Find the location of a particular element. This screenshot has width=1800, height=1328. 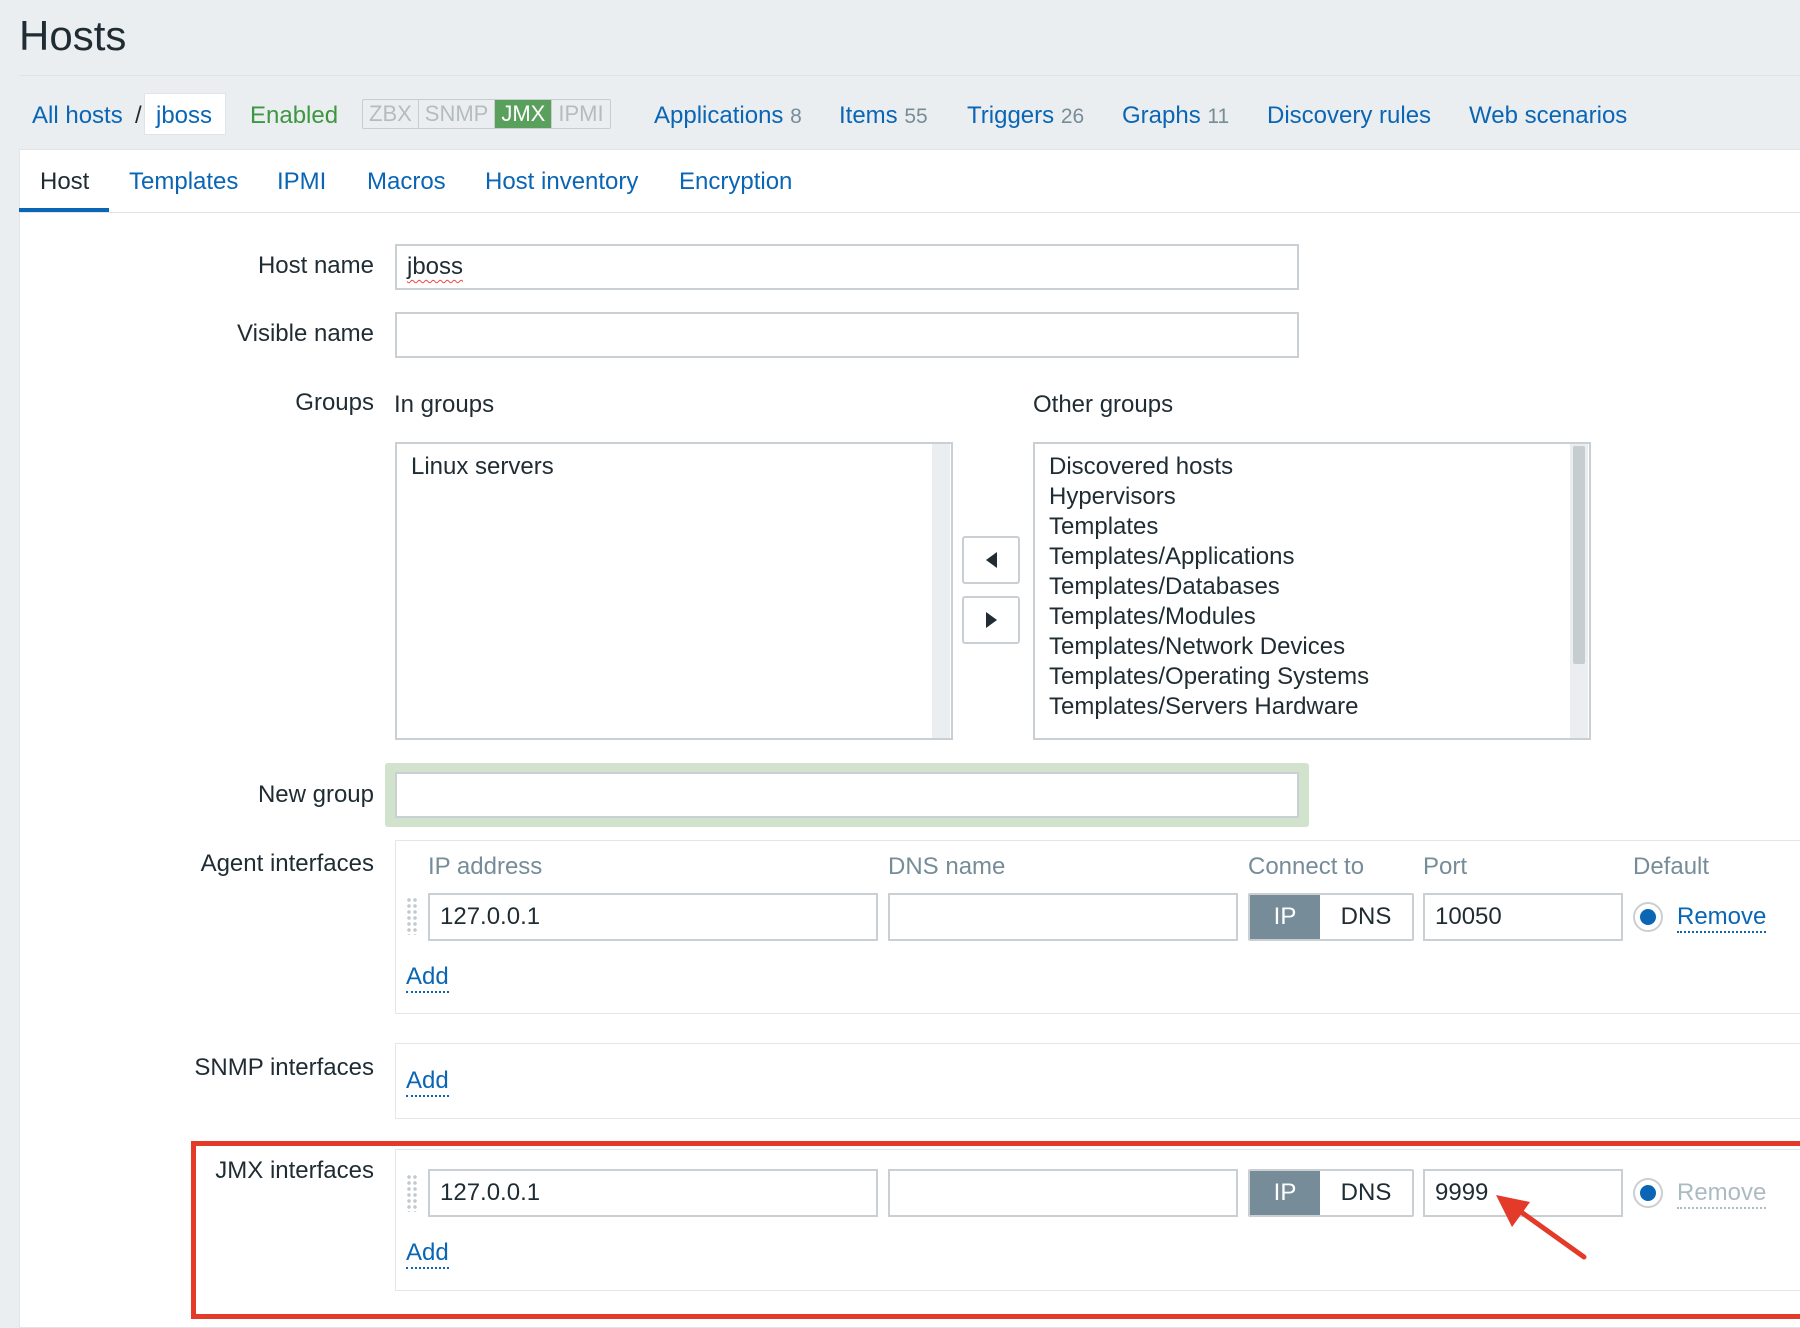

new-group-input is located at coordinates (847, 795).